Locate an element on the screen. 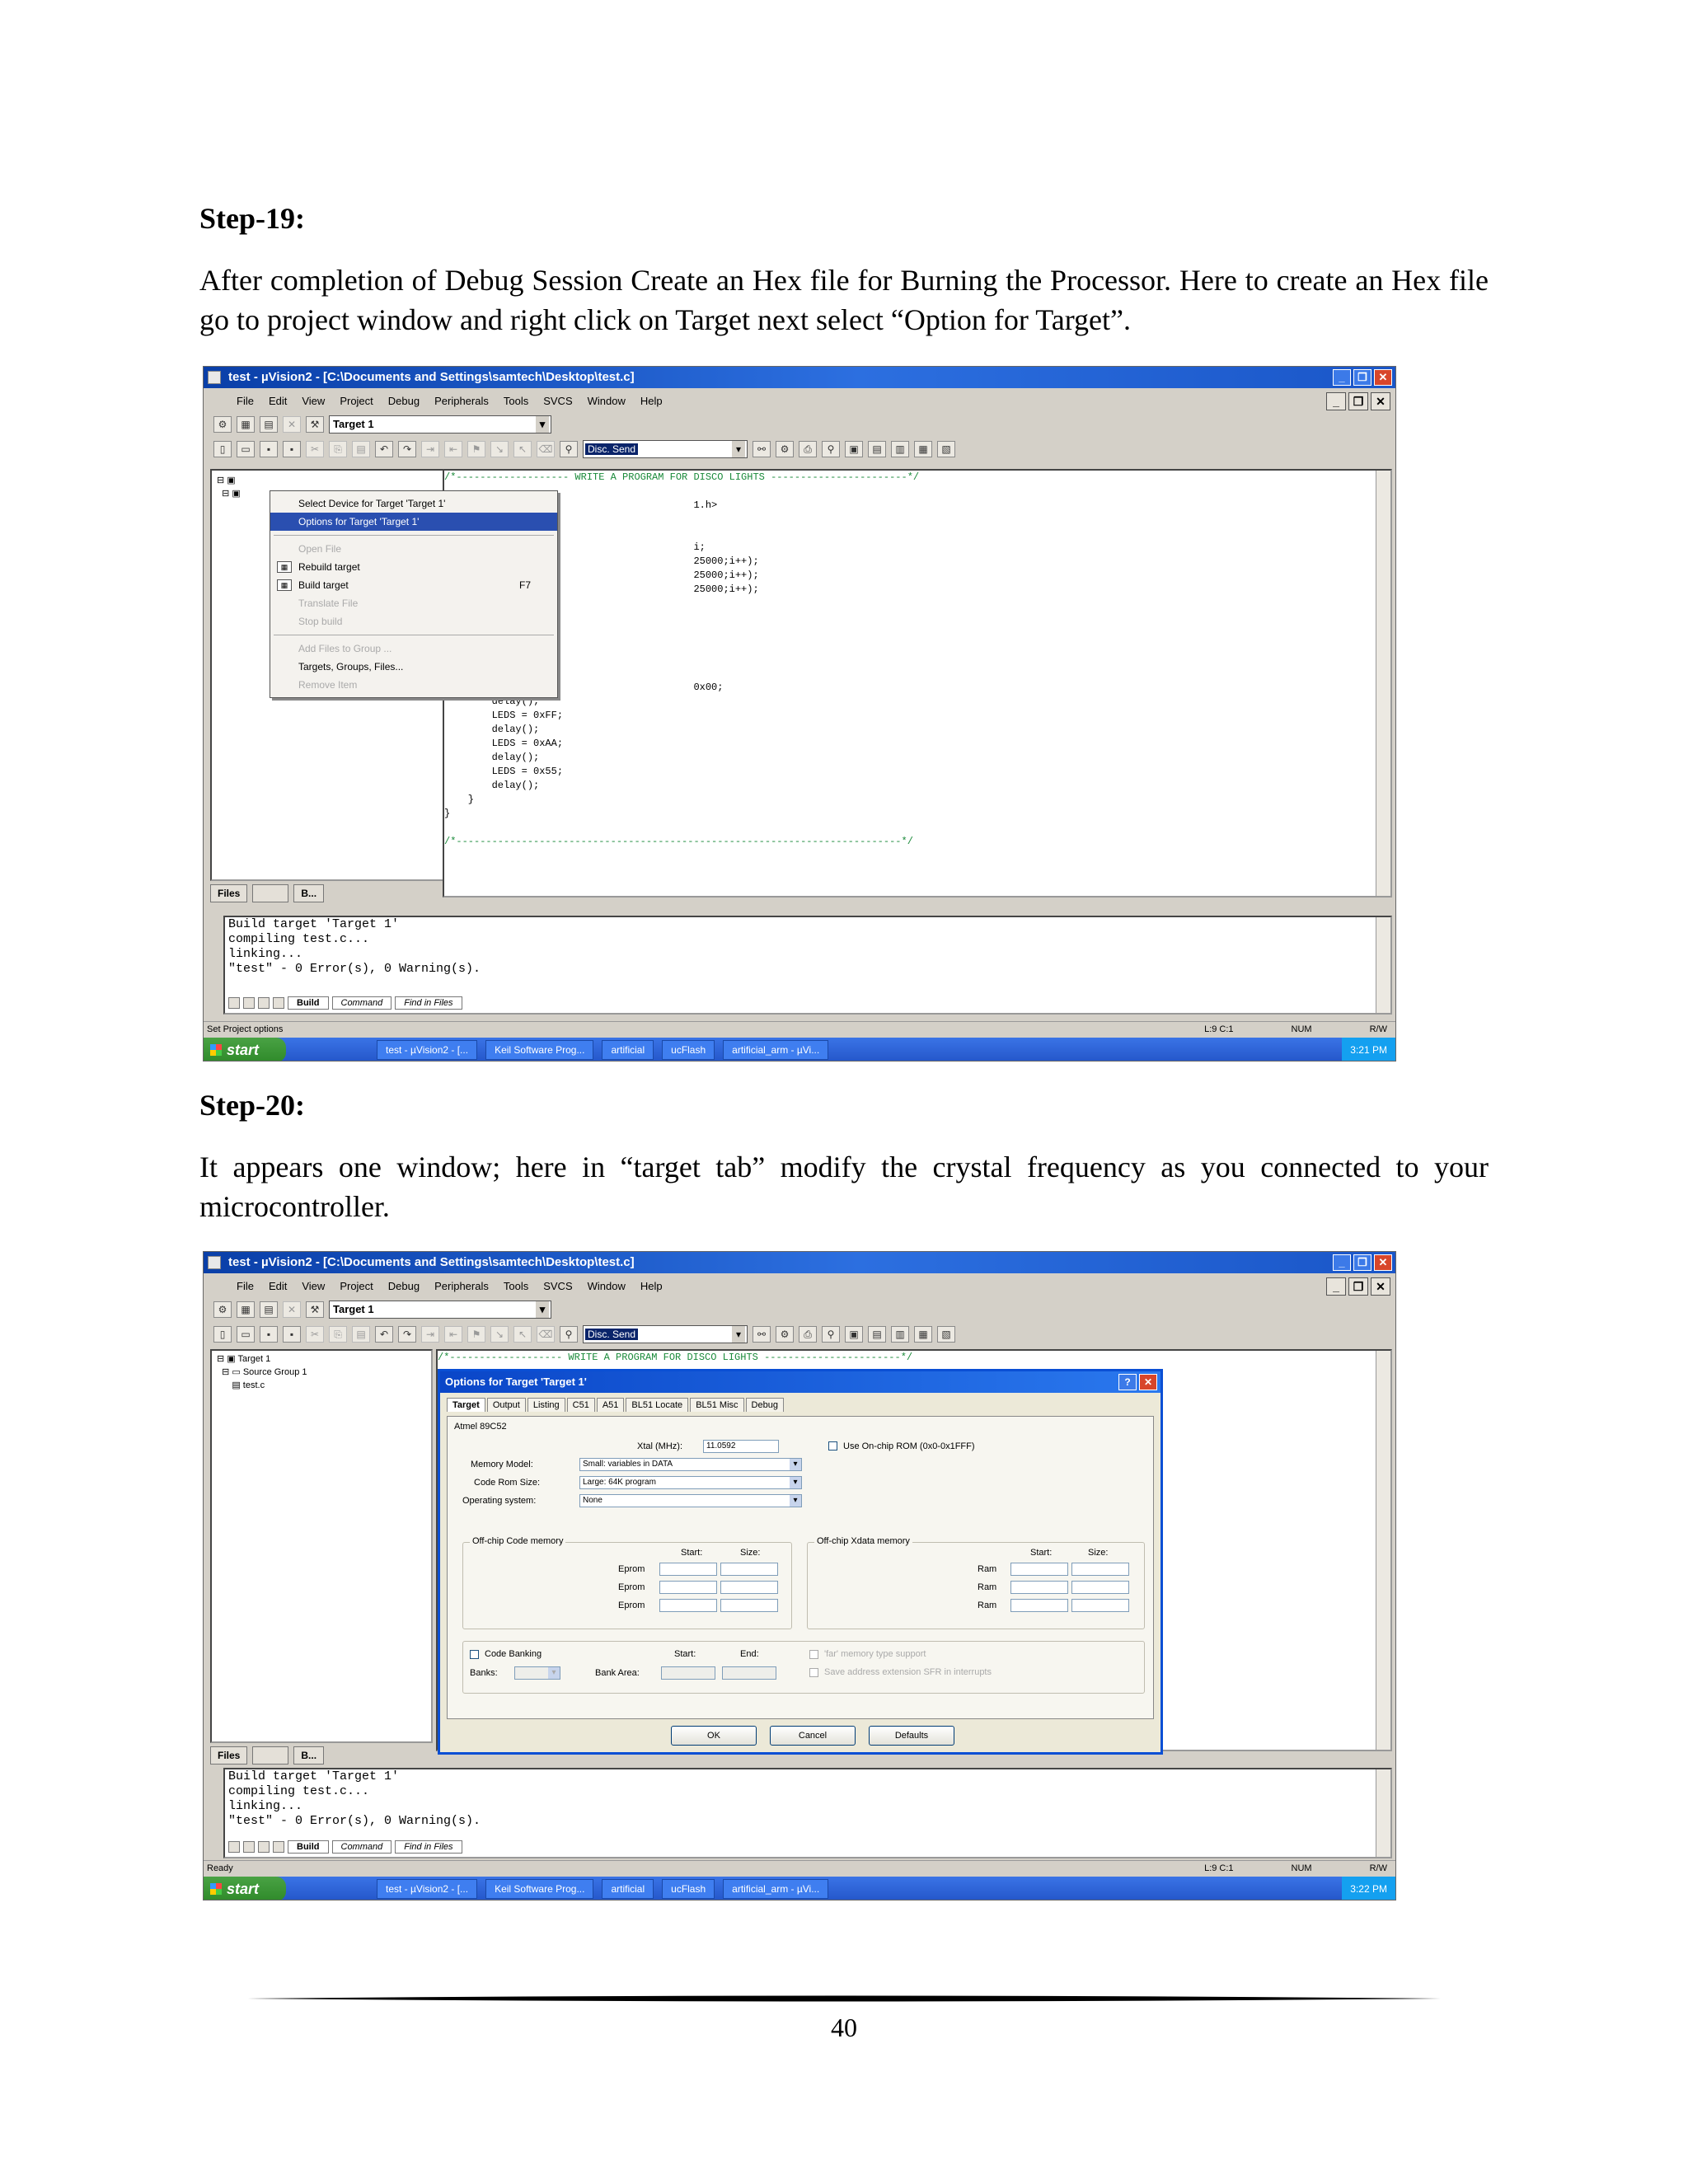 This screenshot has height=2184, width=1688. bookmark-icon: ⚑ is located at coordinates (476, 1334).